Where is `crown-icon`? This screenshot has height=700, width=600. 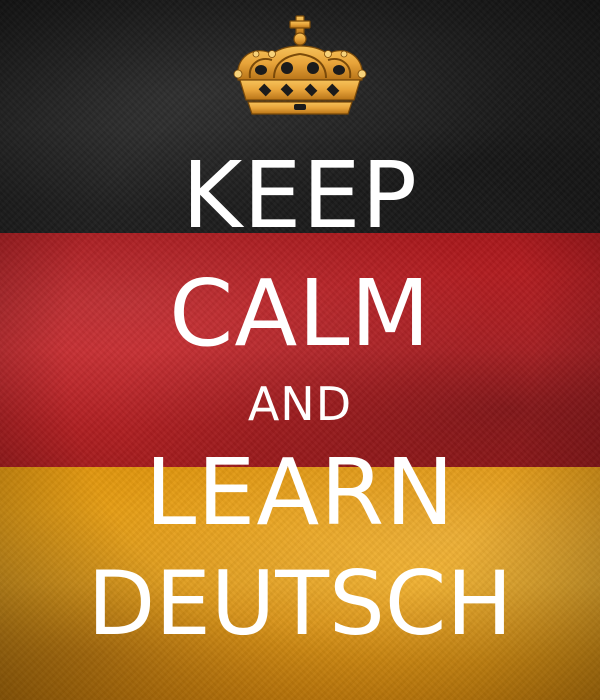
crown-icon is located at coordinates (300, 65).